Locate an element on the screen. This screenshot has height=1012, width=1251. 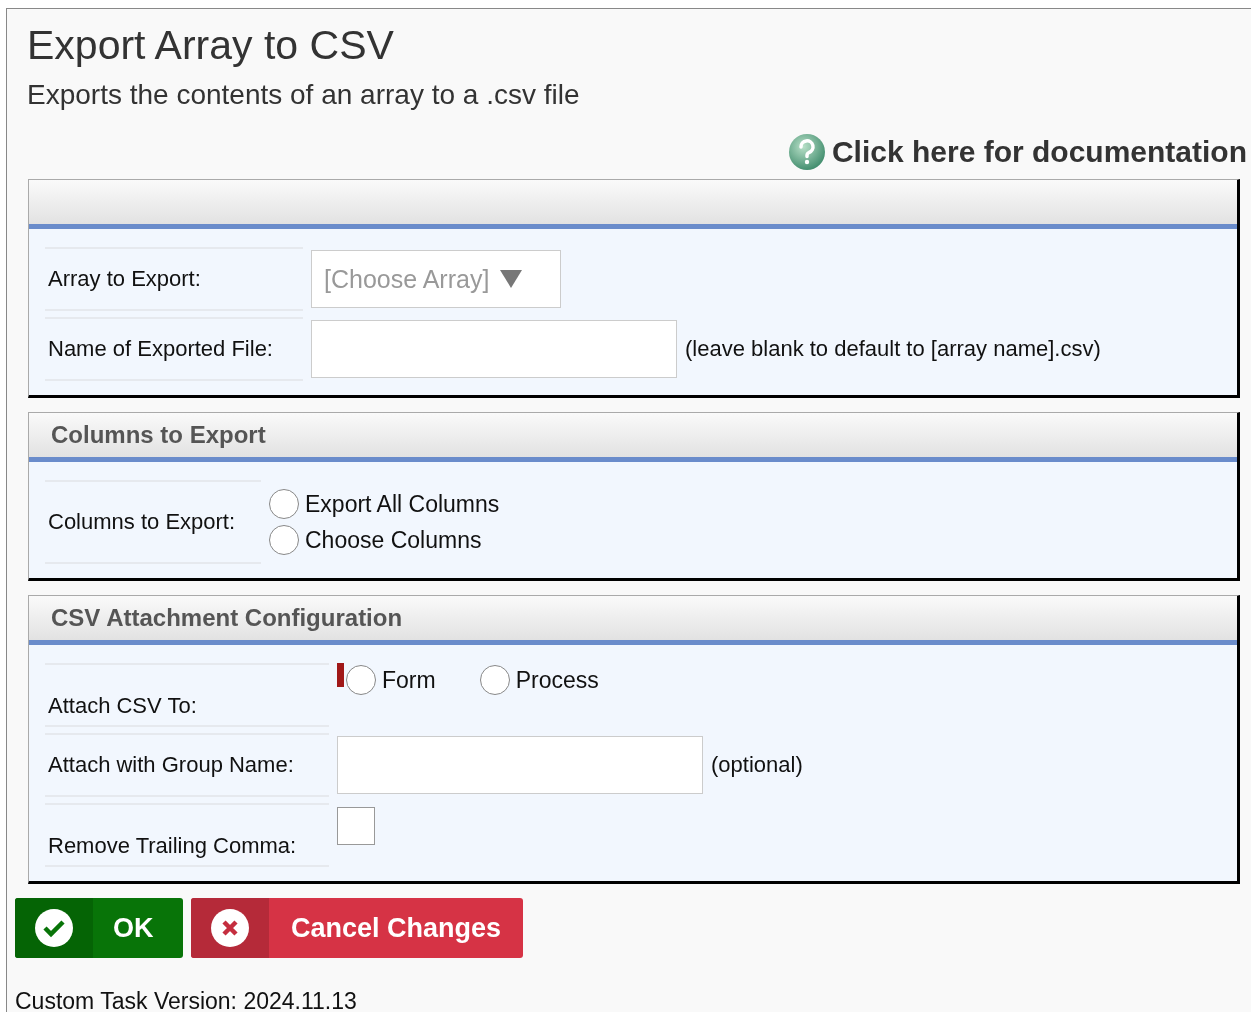
field-label: Attach CSV To: is located at coordinates (122, 706).